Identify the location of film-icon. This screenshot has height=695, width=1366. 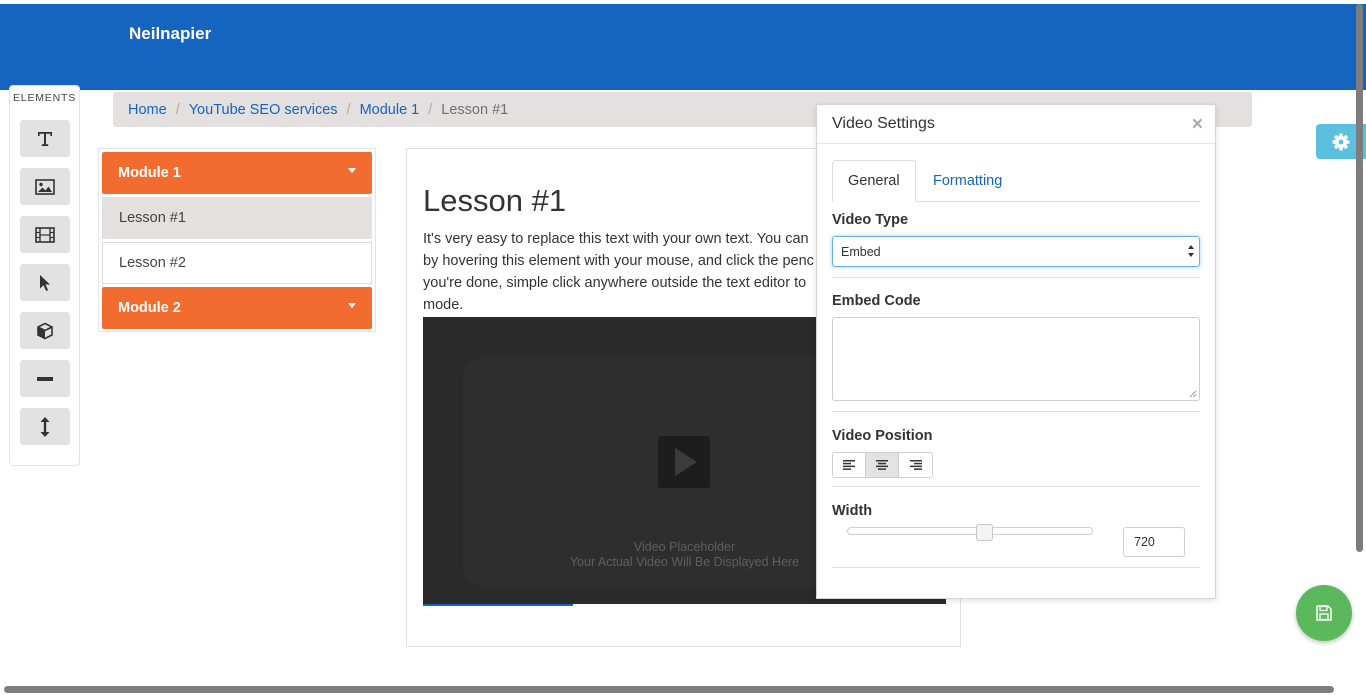
(45, 234).